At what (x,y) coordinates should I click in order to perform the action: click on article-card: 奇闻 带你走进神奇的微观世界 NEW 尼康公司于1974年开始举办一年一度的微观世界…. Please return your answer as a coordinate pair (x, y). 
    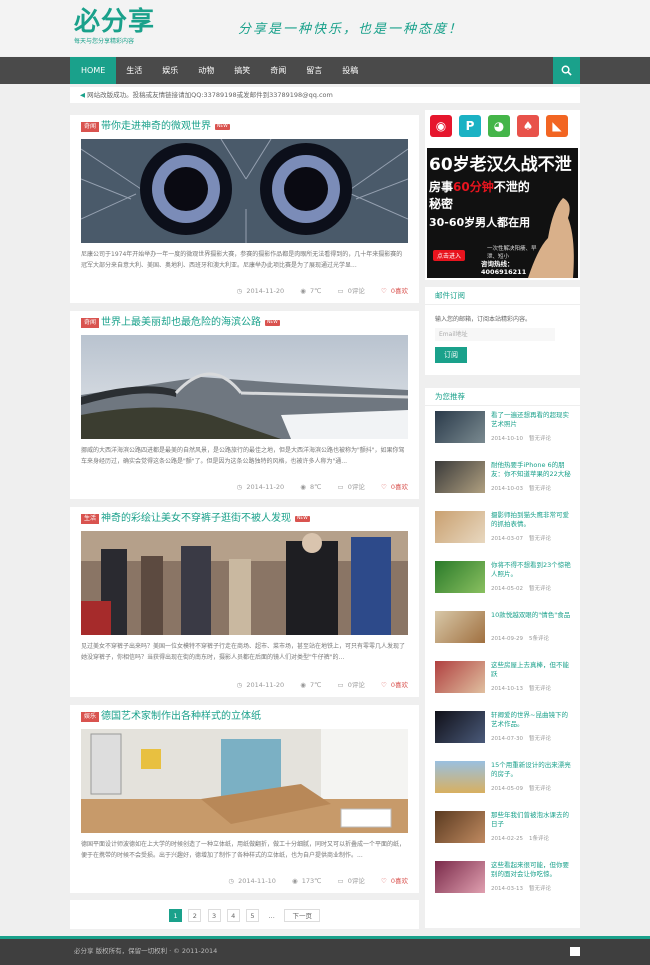
    Looking at the image, I should click on (244, 209).